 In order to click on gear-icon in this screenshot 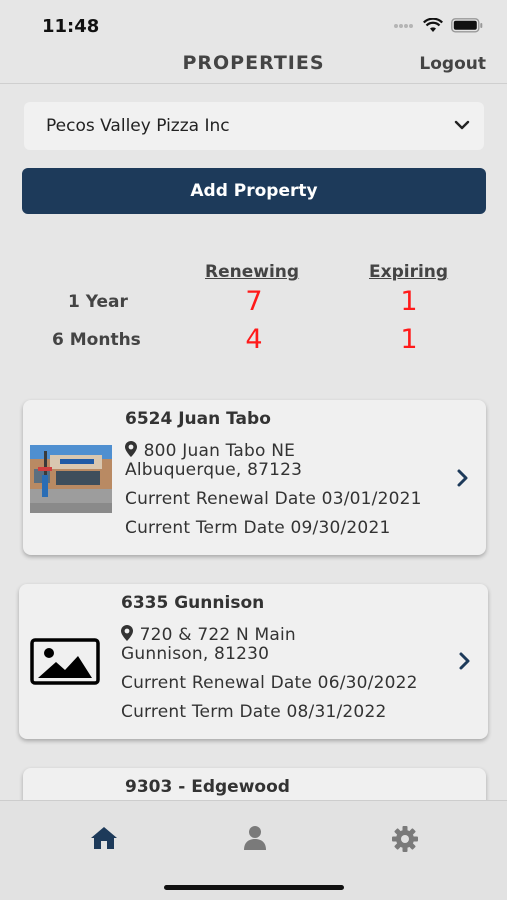, I will do `click(405, 839)`.